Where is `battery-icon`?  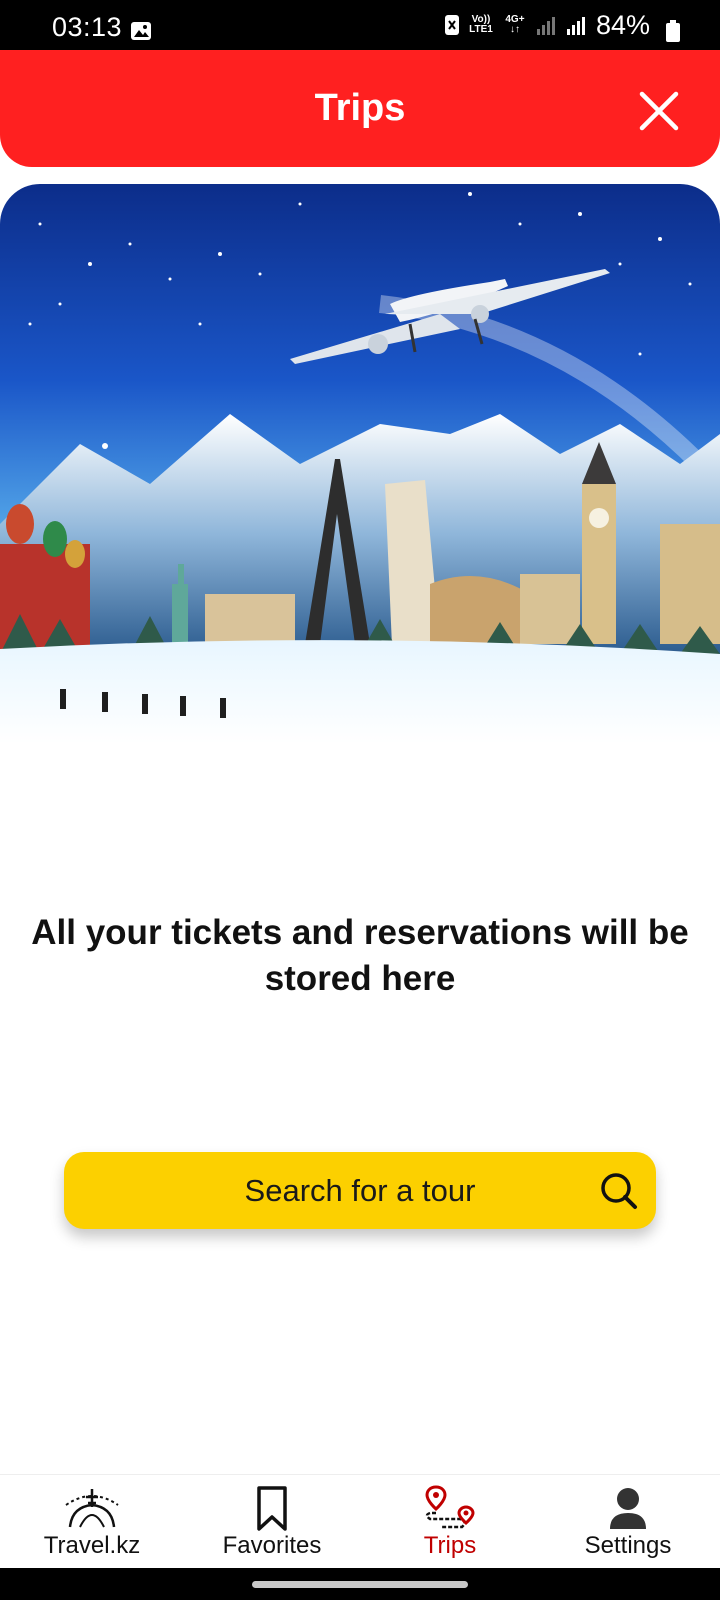
battery-icon is located at coordinates (673, 31).